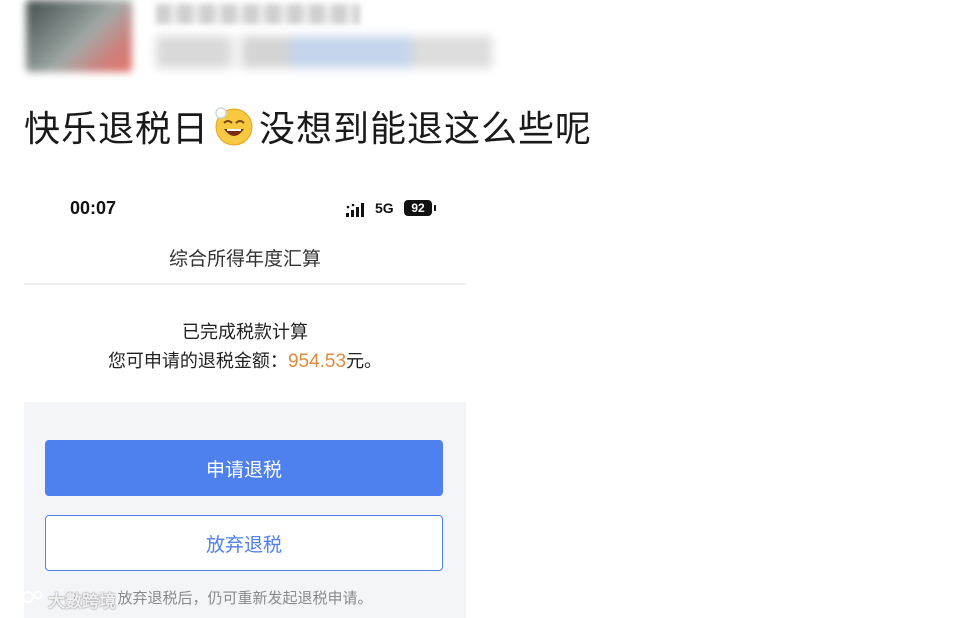 The height and width of the screenshot is (618, 964). I want to click on refund-amount-unit: 元。, so click(364, 361).